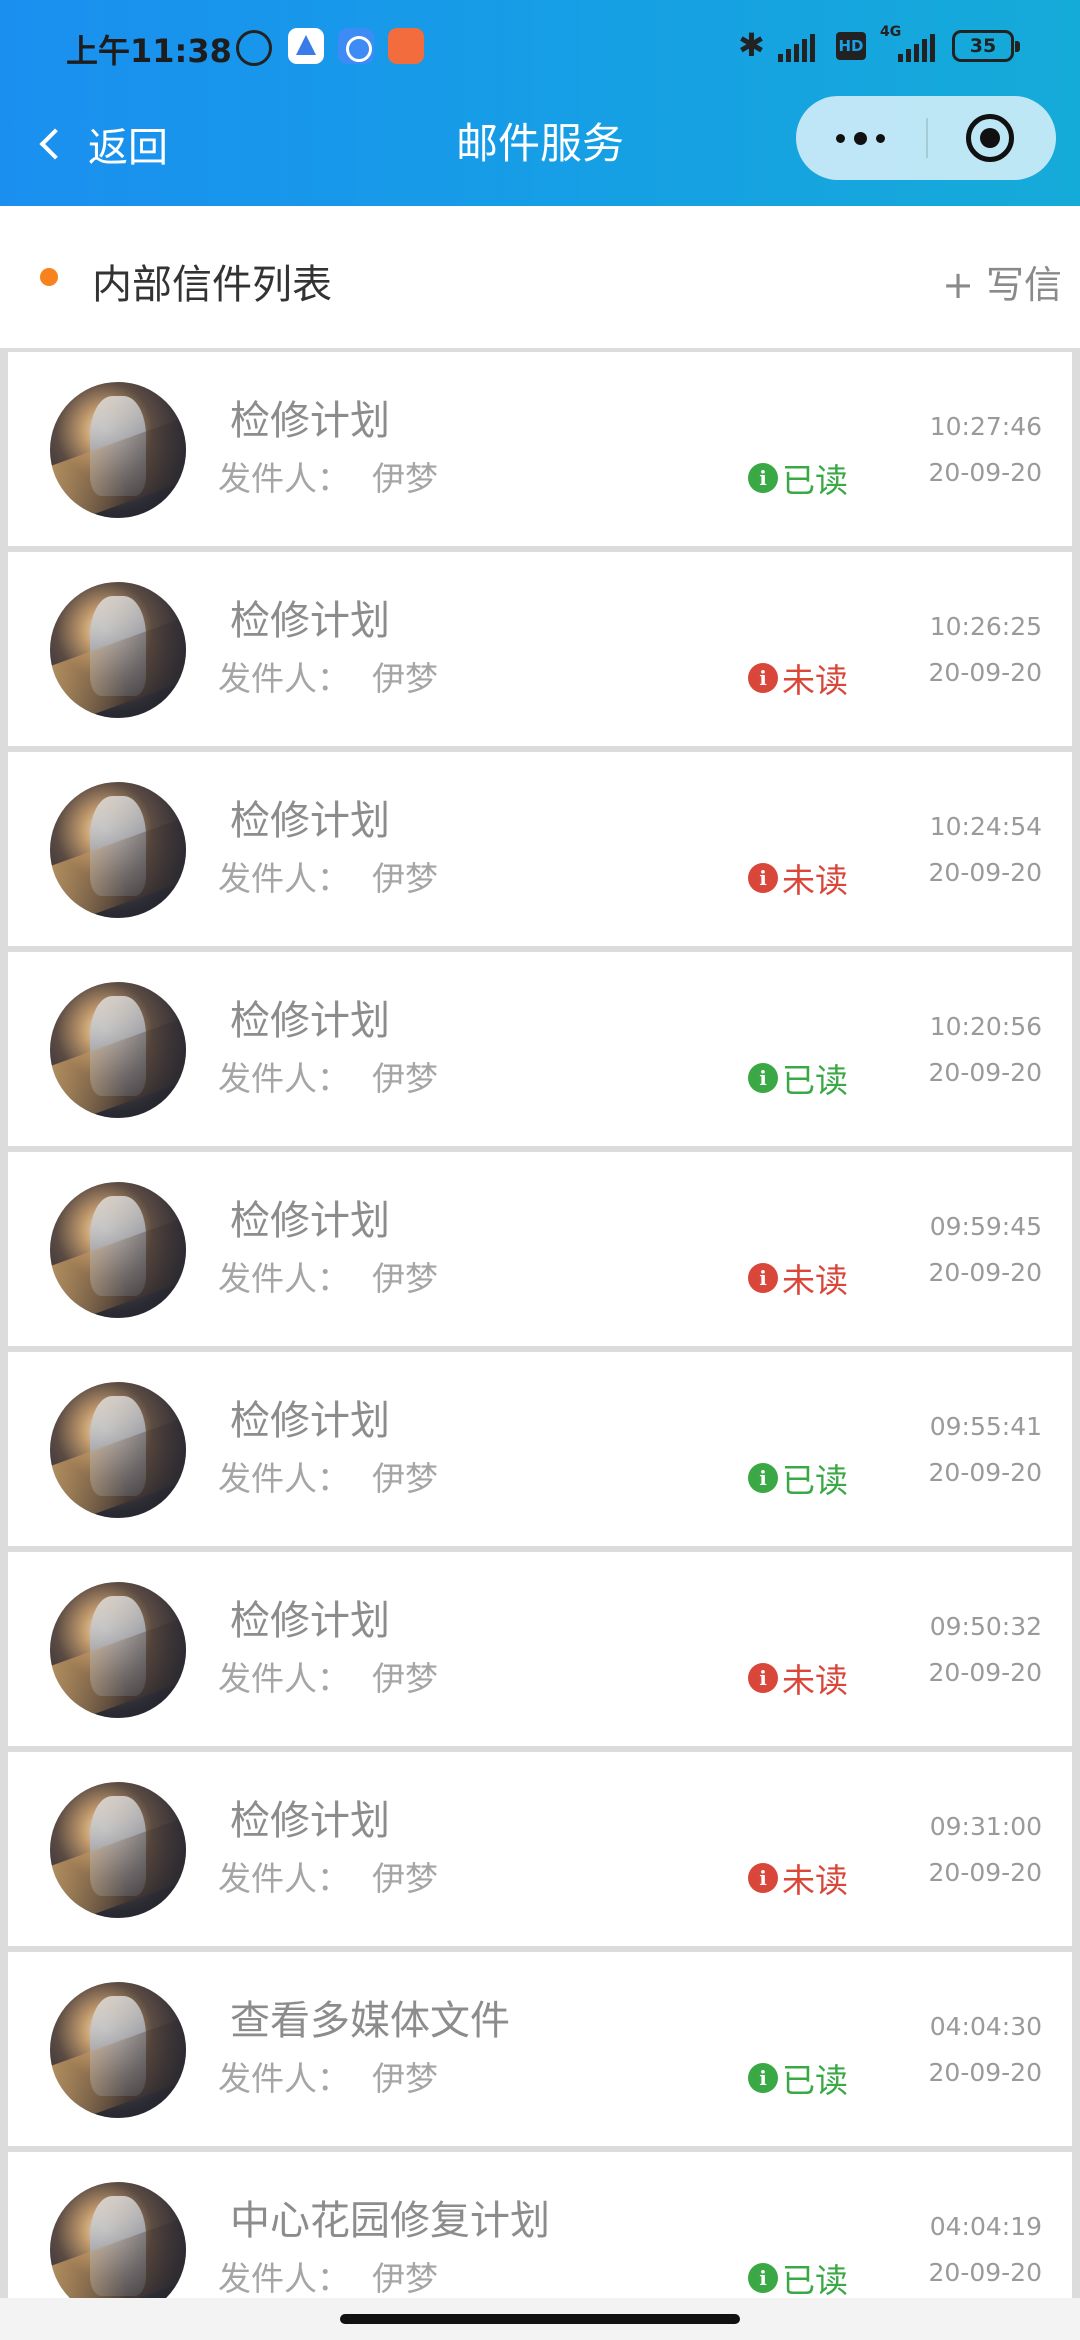 This screenshot has height=2340, width=1080. I want to click on app-notification-icon, so click(306, 46).